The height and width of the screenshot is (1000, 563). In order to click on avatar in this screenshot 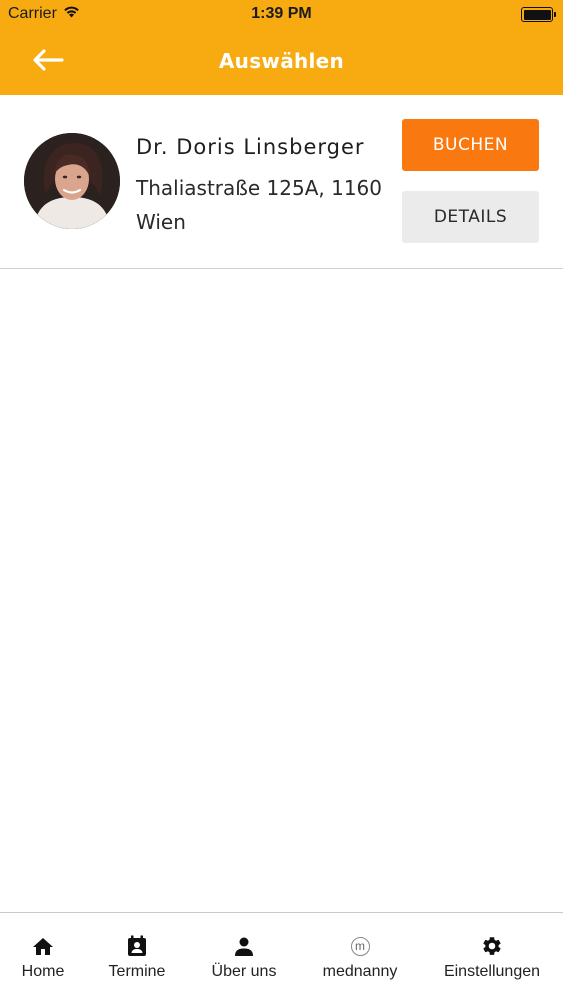, I will do `click(72, 181)`.